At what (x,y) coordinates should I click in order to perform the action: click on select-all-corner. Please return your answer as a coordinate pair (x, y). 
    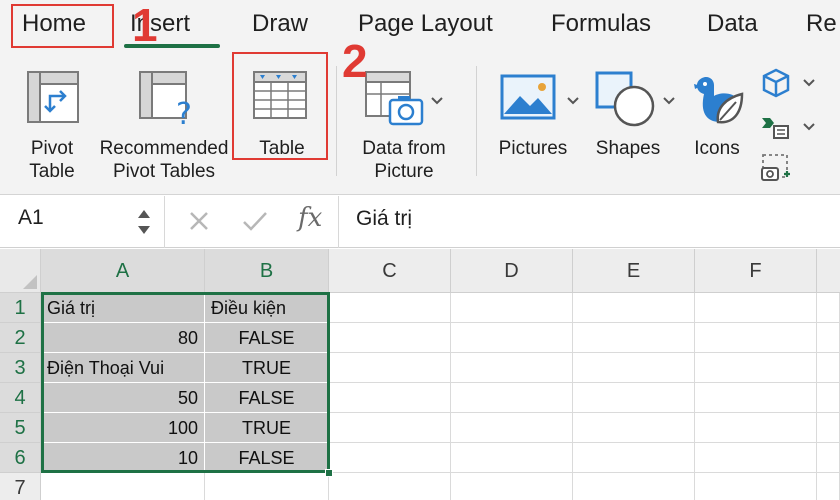
    Looking at the image, I should click on (20, 271).